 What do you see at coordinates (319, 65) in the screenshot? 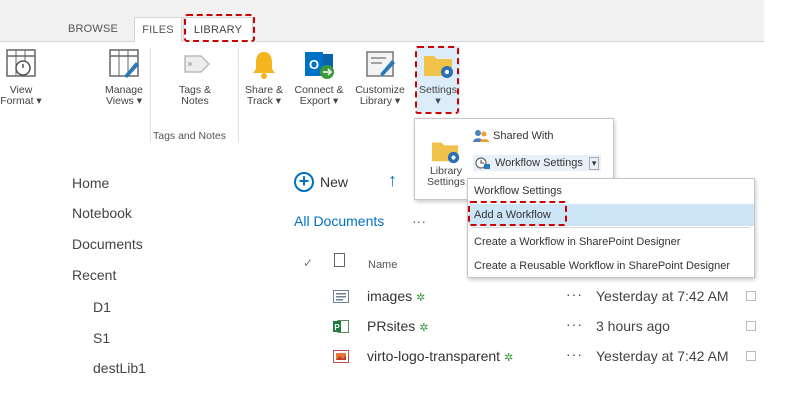
I see `outlook-icon: O` at bounding box center [319, 65].